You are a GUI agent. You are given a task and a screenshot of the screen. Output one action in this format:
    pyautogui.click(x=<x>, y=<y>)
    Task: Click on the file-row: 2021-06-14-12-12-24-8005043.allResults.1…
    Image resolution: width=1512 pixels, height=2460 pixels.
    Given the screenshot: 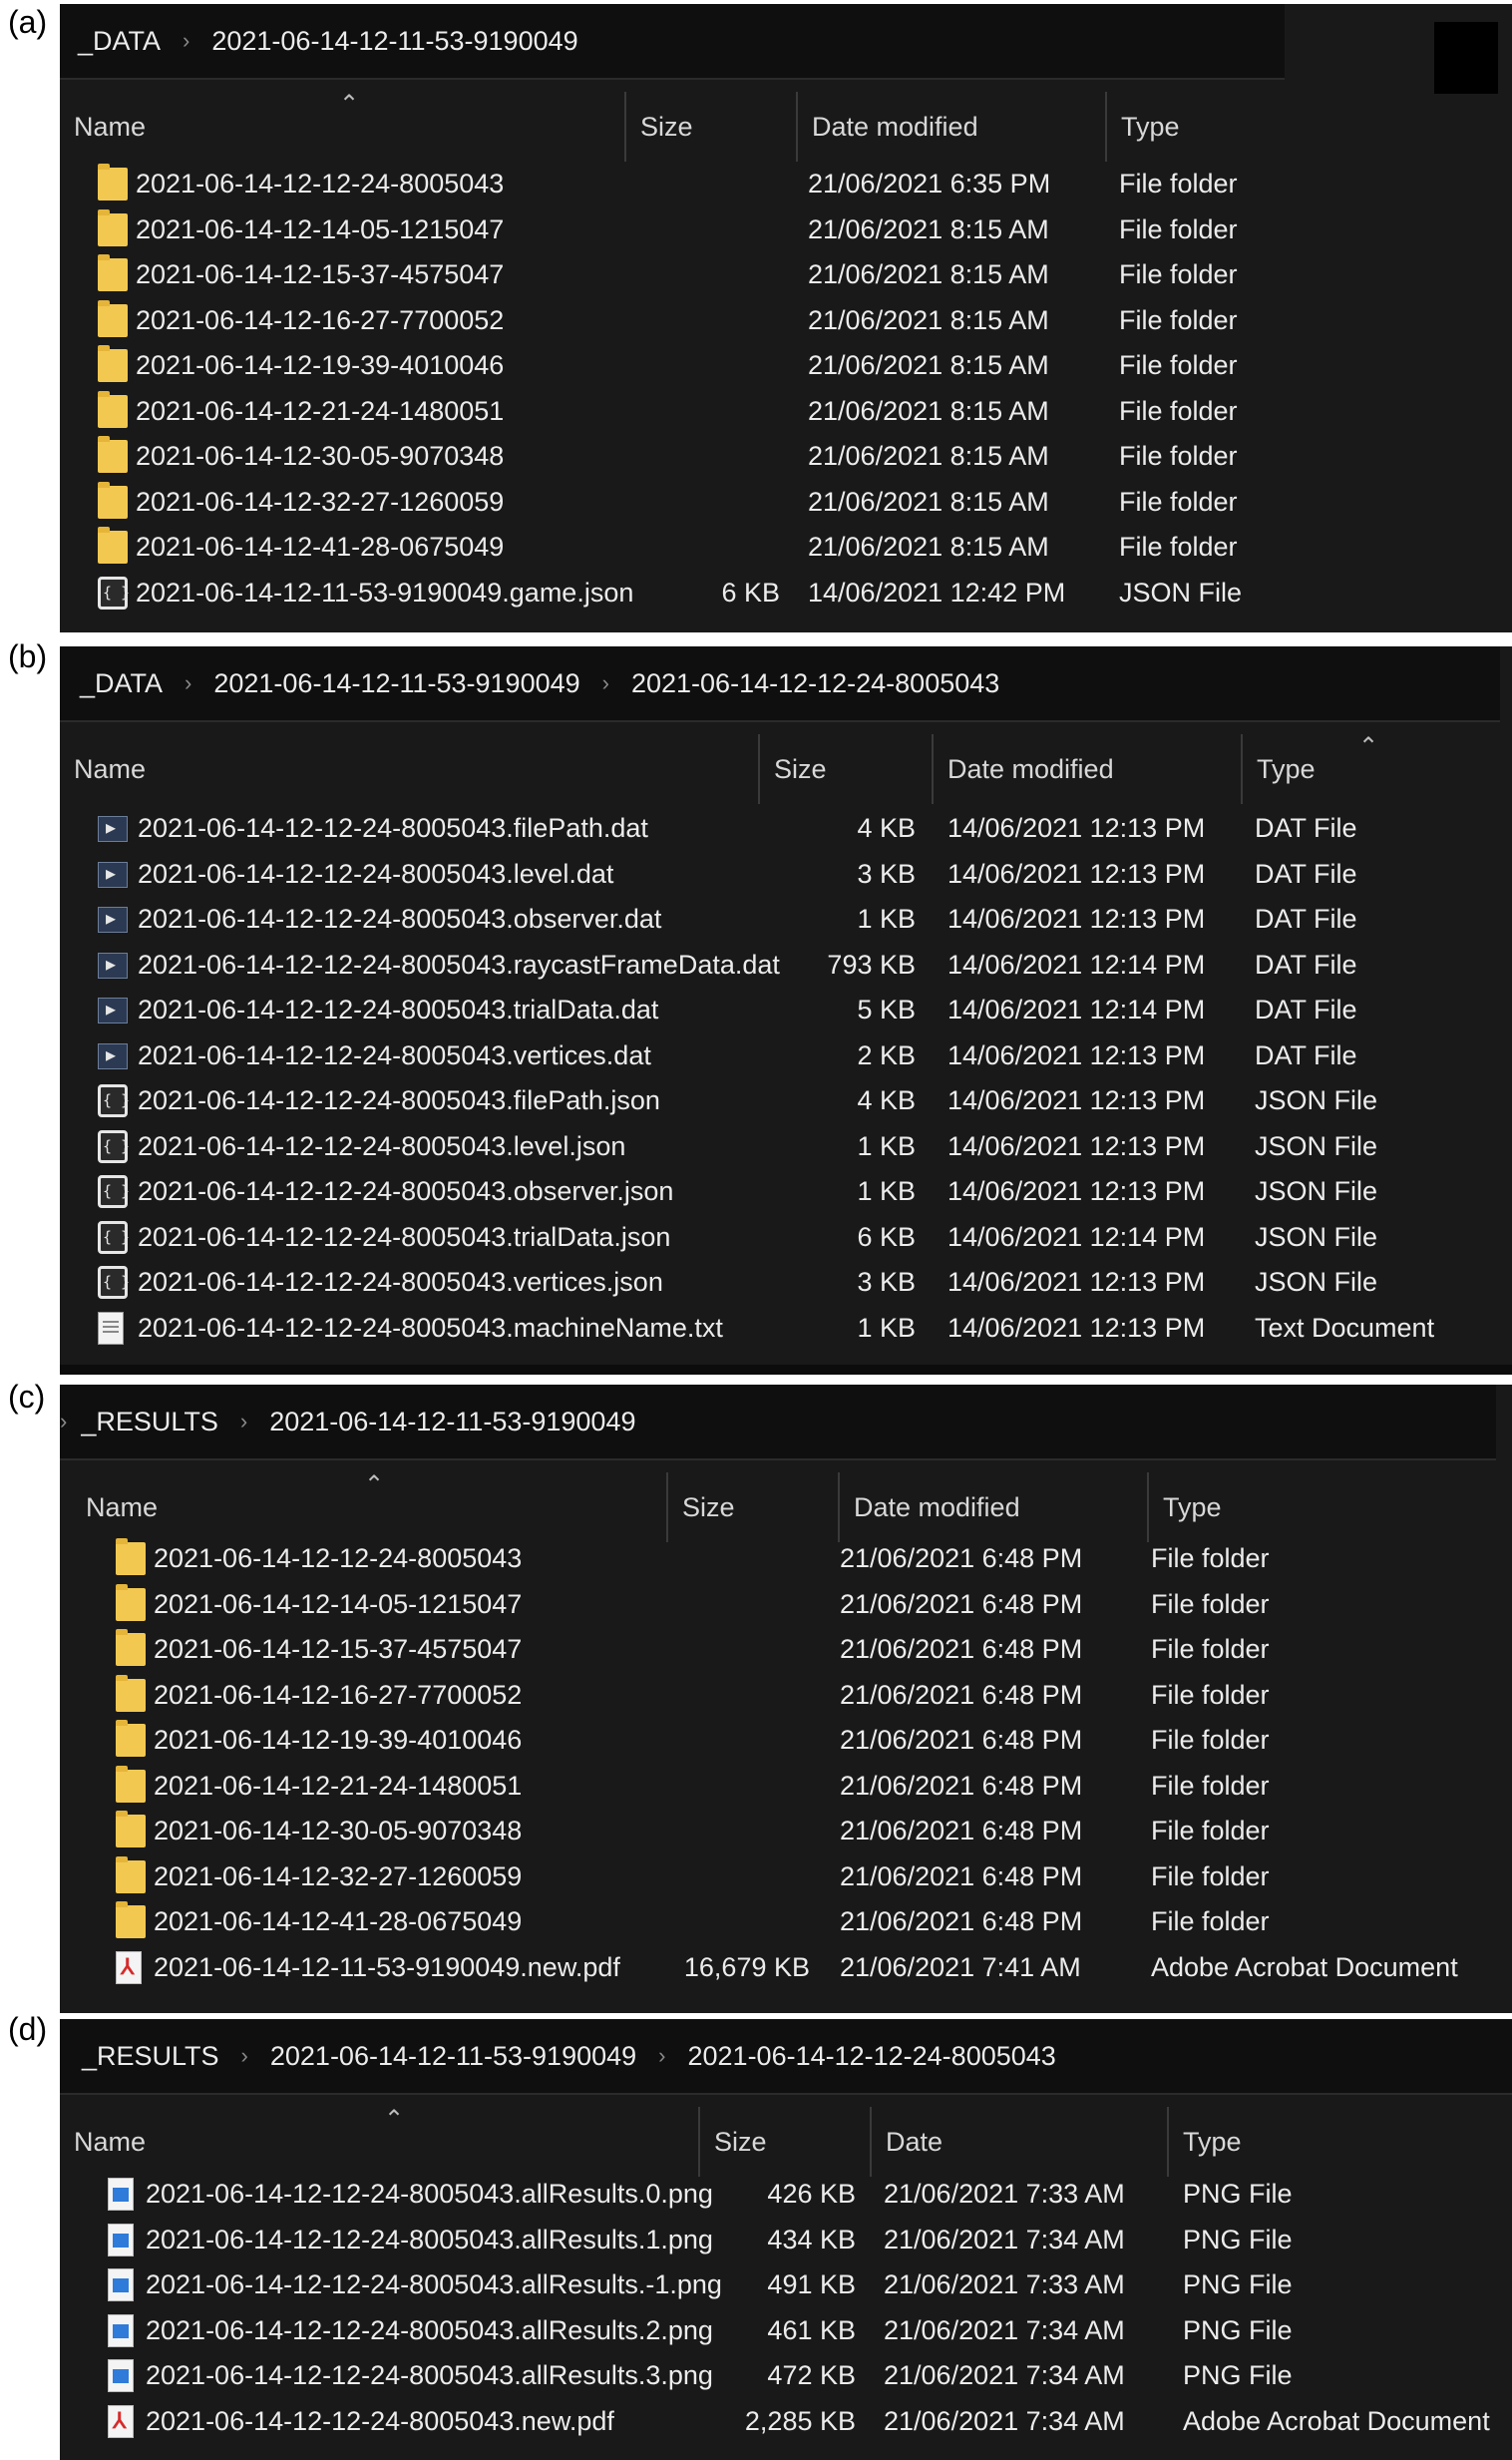 What is the action you would take?
    pyautogui.click(x=786, y=2240)
    